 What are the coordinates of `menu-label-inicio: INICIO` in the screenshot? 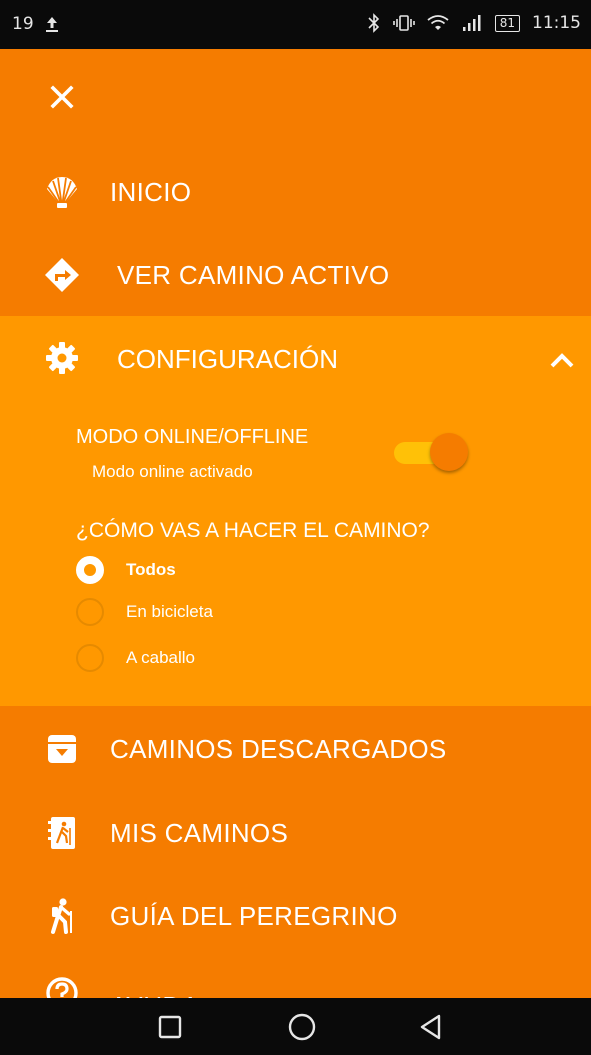 It's located at (151, 191).